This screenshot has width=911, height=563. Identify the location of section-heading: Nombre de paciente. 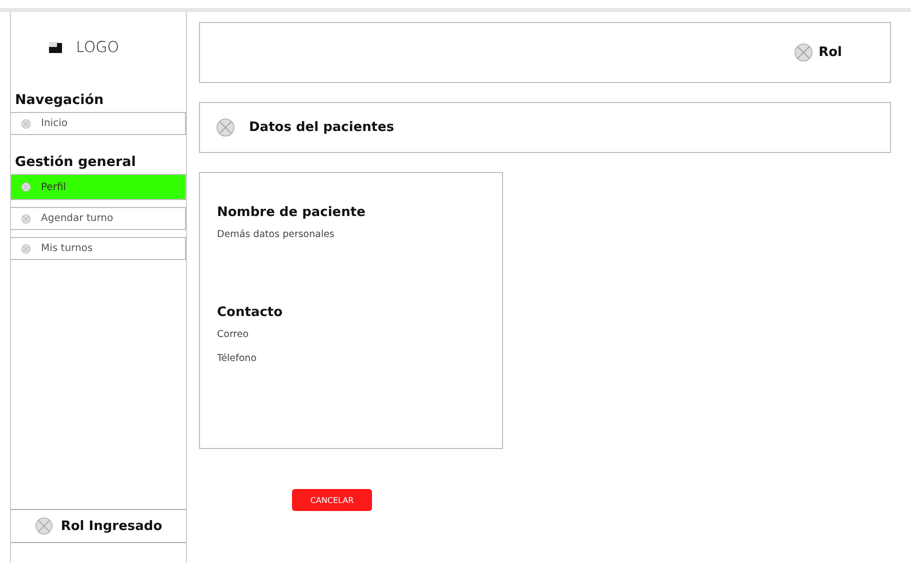
(291, 212).